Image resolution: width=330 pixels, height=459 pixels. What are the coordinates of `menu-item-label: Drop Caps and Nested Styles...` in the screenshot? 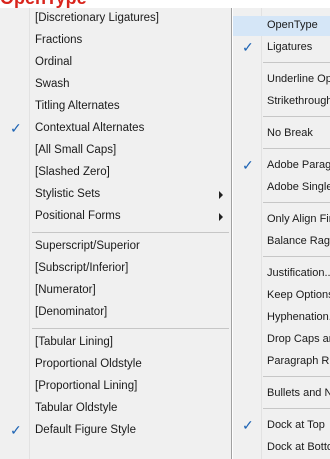 It's located at (298, 339).